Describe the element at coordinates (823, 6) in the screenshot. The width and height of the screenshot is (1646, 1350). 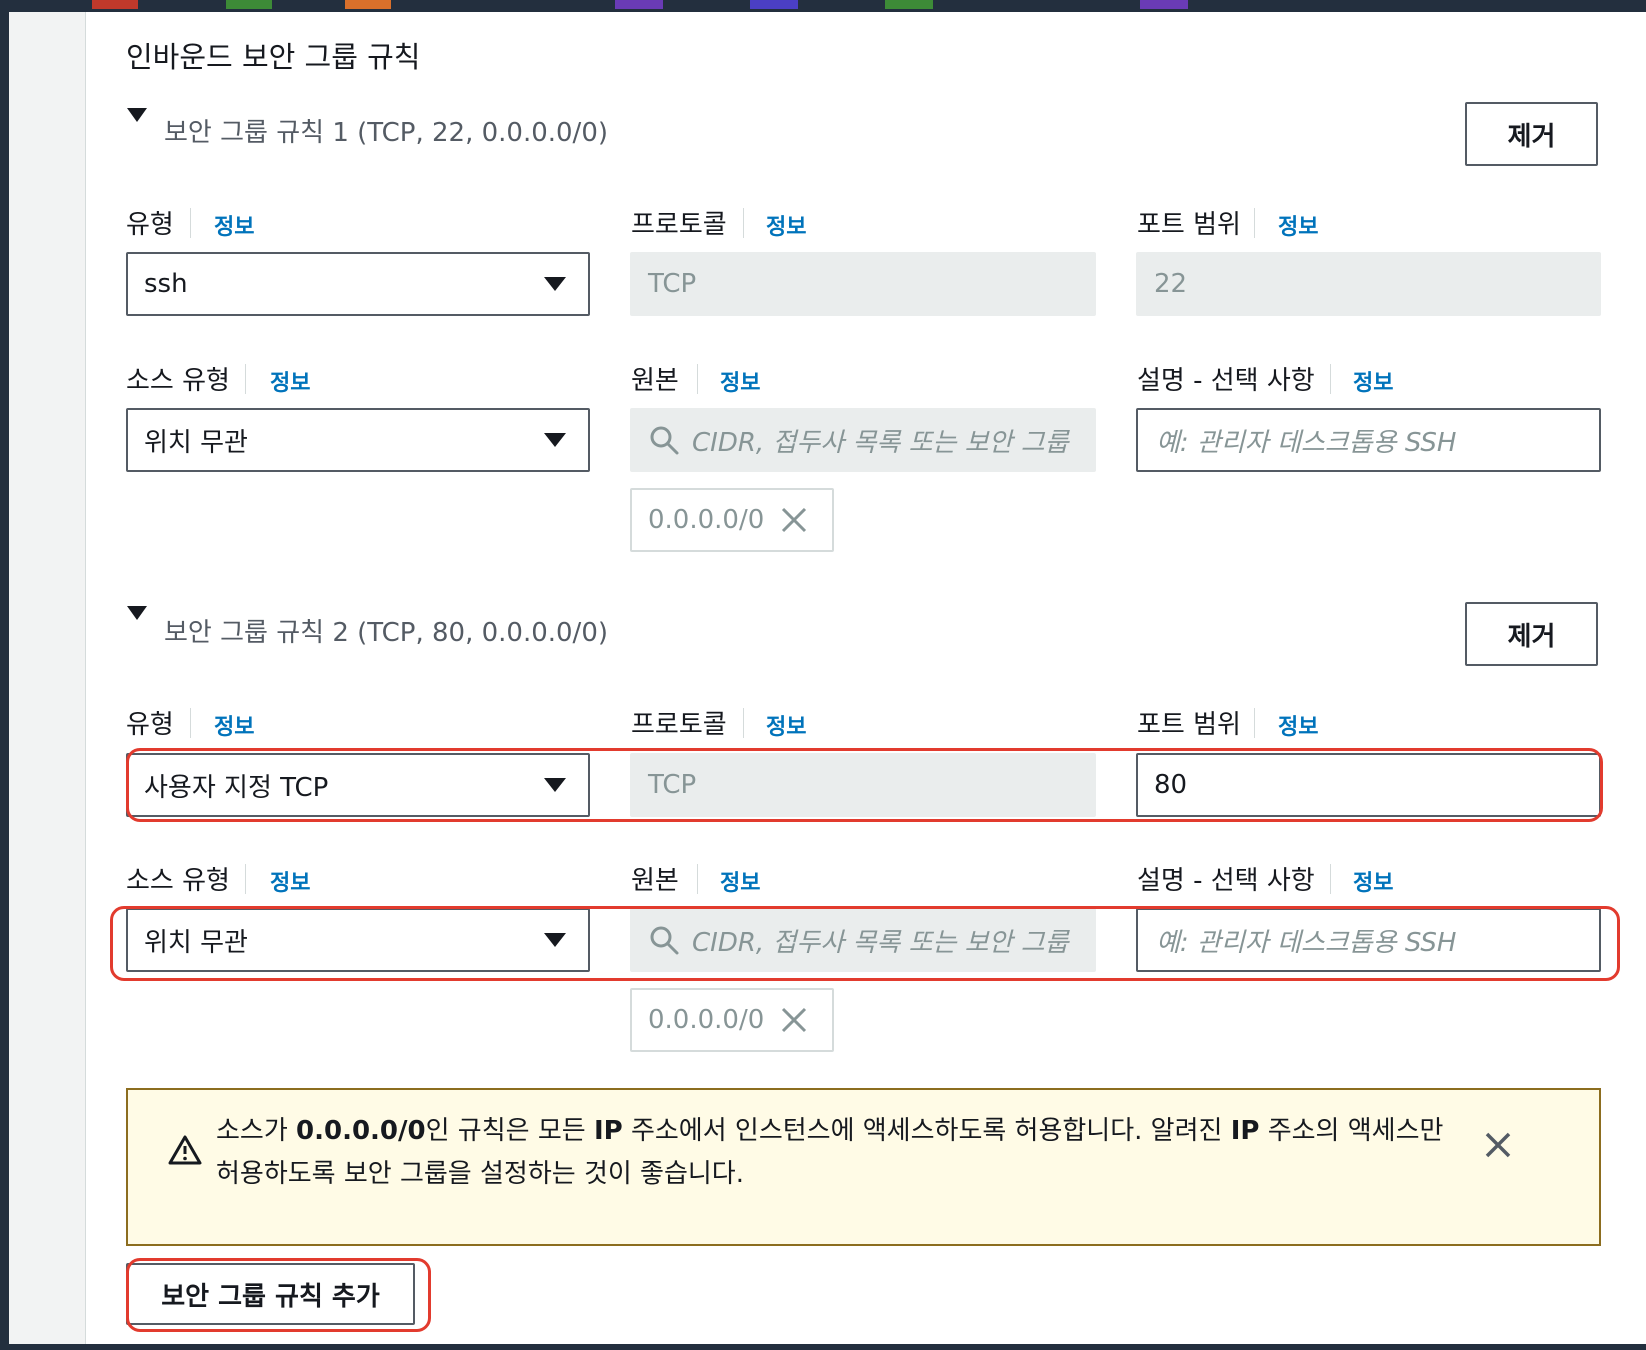
I see `top-nav-bar` at that location.